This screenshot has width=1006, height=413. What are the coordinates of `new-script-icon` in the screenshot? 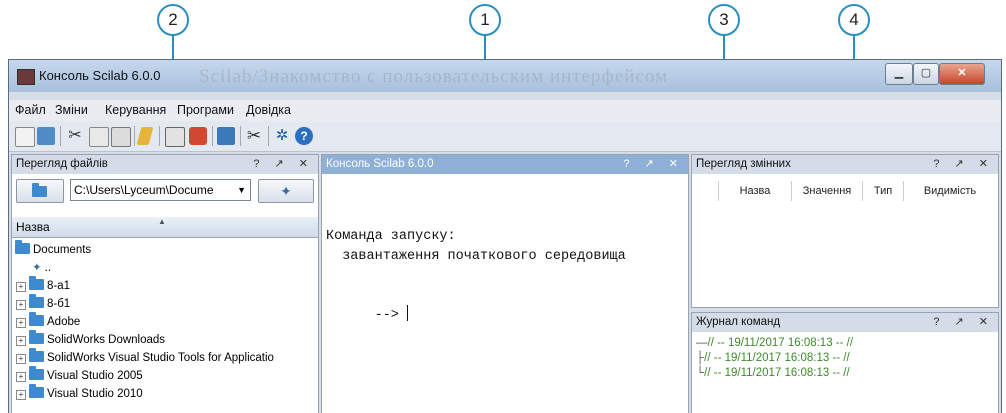 It's located at (25, 137).